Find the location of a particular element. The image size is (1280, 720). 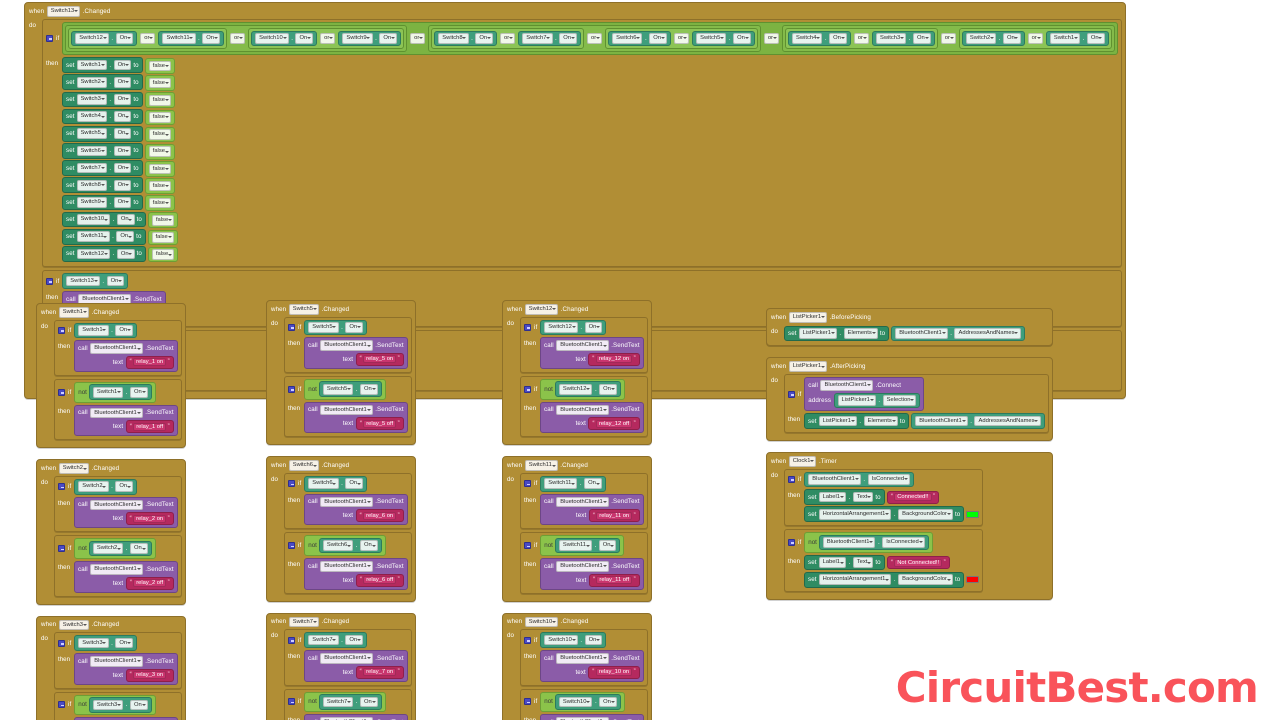

getter-switch2-on: Switch2. On is located at coordinates (120, 548).